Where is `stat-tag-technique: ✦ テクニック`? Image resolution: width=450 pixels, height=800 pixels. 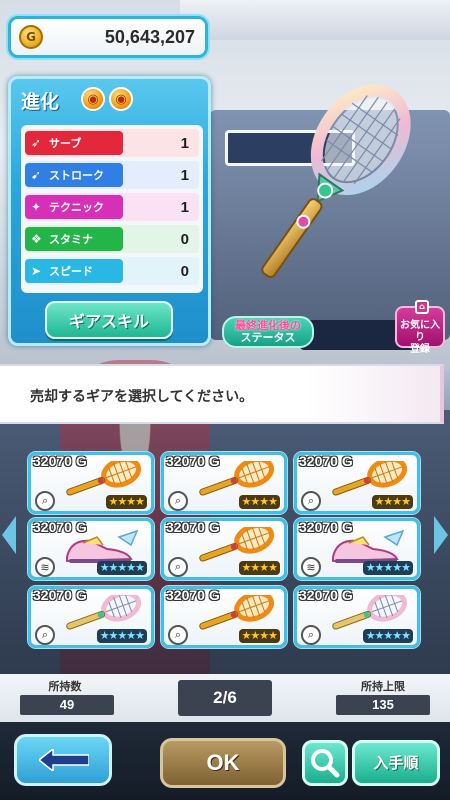
stat-tag-technique: ✦ テクニック is located at coordinates (74, 207).